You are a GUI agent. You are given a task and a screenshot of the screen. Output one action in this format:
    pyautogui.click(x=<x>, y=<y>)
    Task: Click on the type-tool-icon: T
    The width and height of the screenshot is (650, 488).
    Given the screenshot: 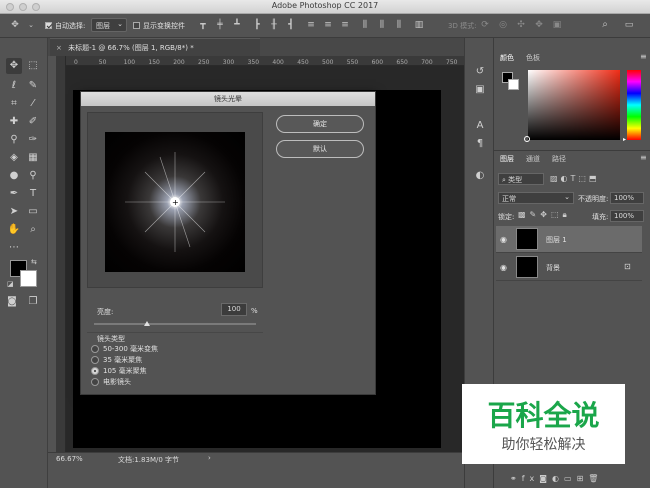 What is the action you would take?
    pyautogui.click(x=33, y=194)
    